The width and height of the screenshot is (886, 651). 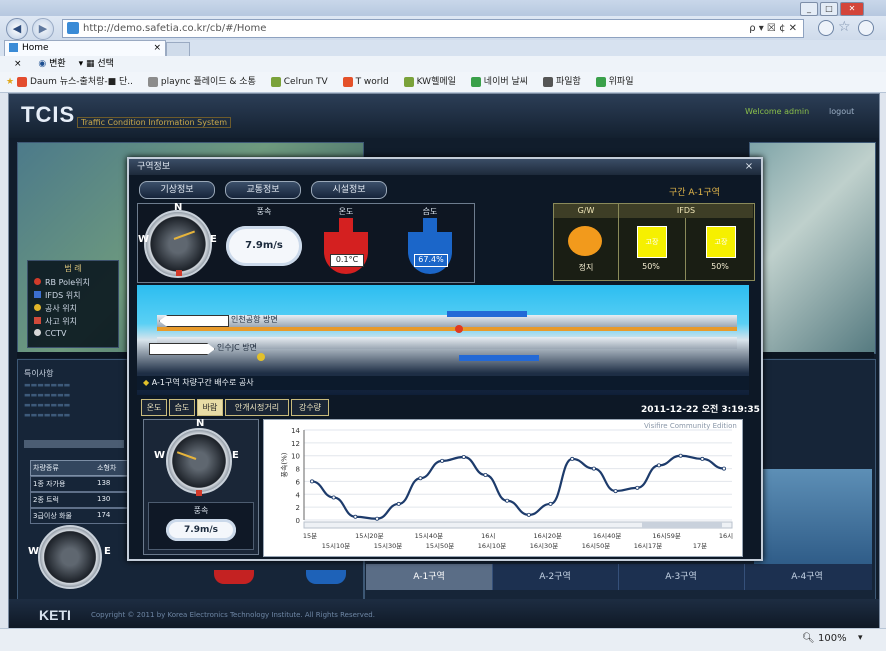 What do you see at coordinates (263, 190) in the screenshot?
I see `tab-traffic: 교통정보` at bounding box center [263, 190].